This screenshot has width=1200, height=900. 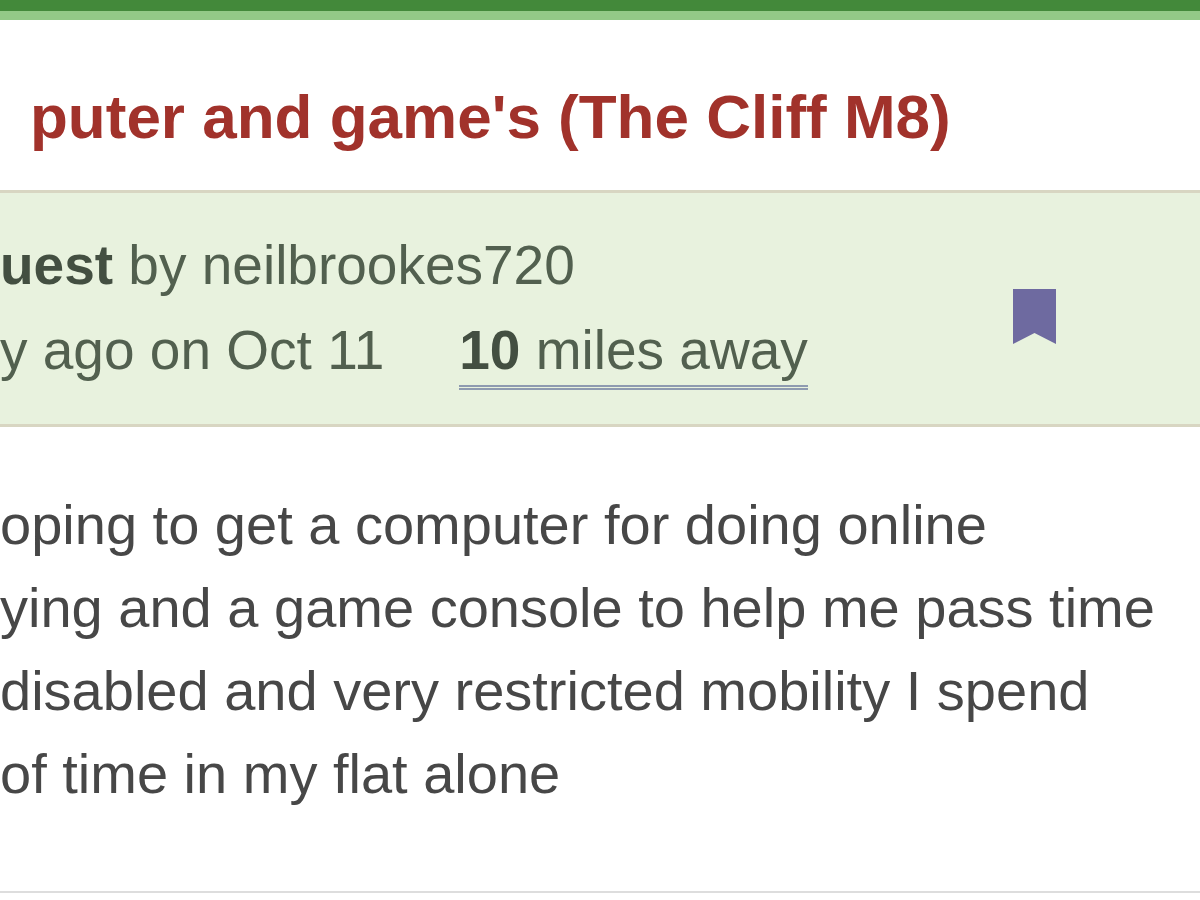 I want to click on distance-link: 10 miles away, so click(x=633, y=355).